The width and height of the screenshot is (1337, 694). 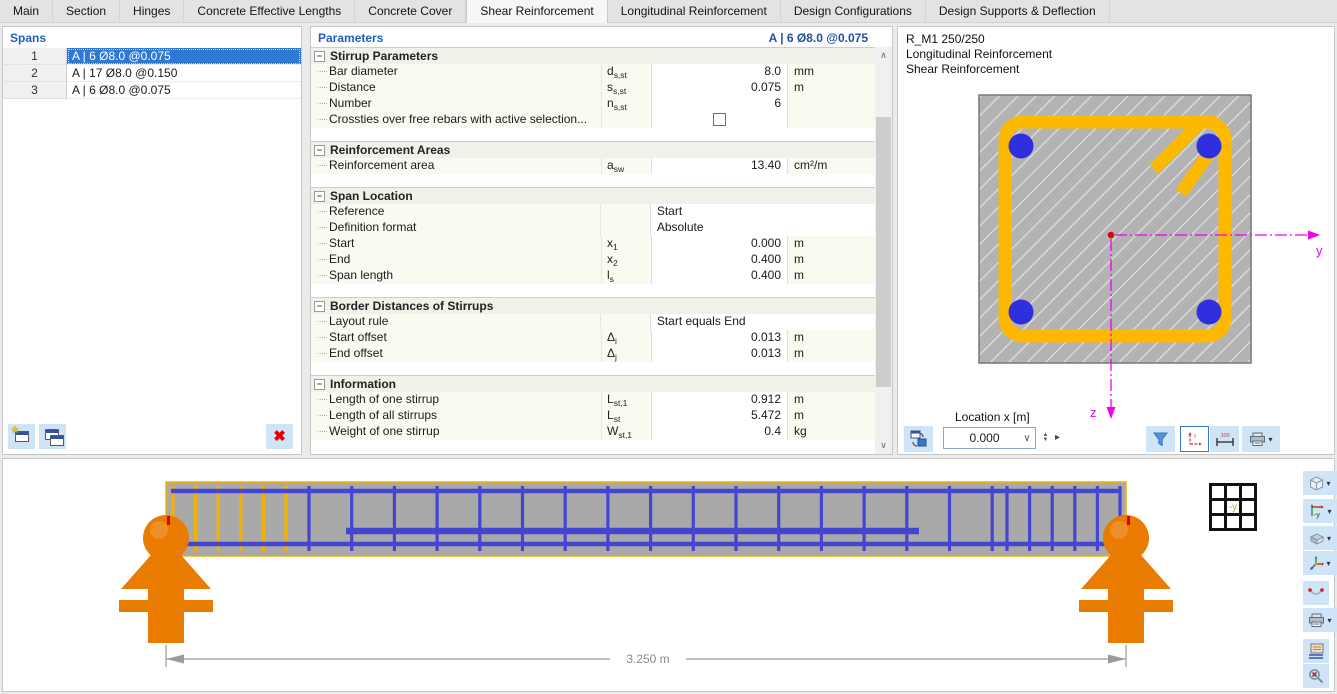 I want to click on spin-down-icon: ▼, so click(x=1046, y=440).